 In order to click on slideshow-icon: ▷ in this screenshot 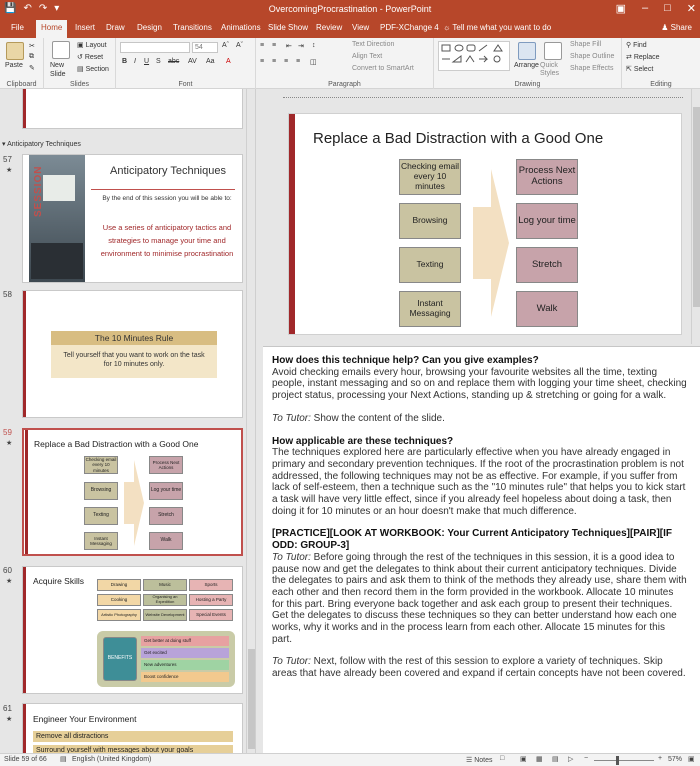, I will do `click(570, 759)`.